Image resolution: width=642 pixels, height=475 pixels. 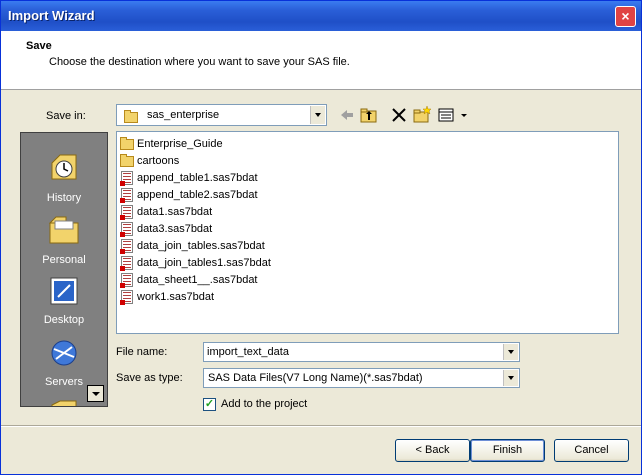 What do you see at coordinates (453, 115) in the screenshot?
I see `view-menu-icon` at bounding box center [453, 115].